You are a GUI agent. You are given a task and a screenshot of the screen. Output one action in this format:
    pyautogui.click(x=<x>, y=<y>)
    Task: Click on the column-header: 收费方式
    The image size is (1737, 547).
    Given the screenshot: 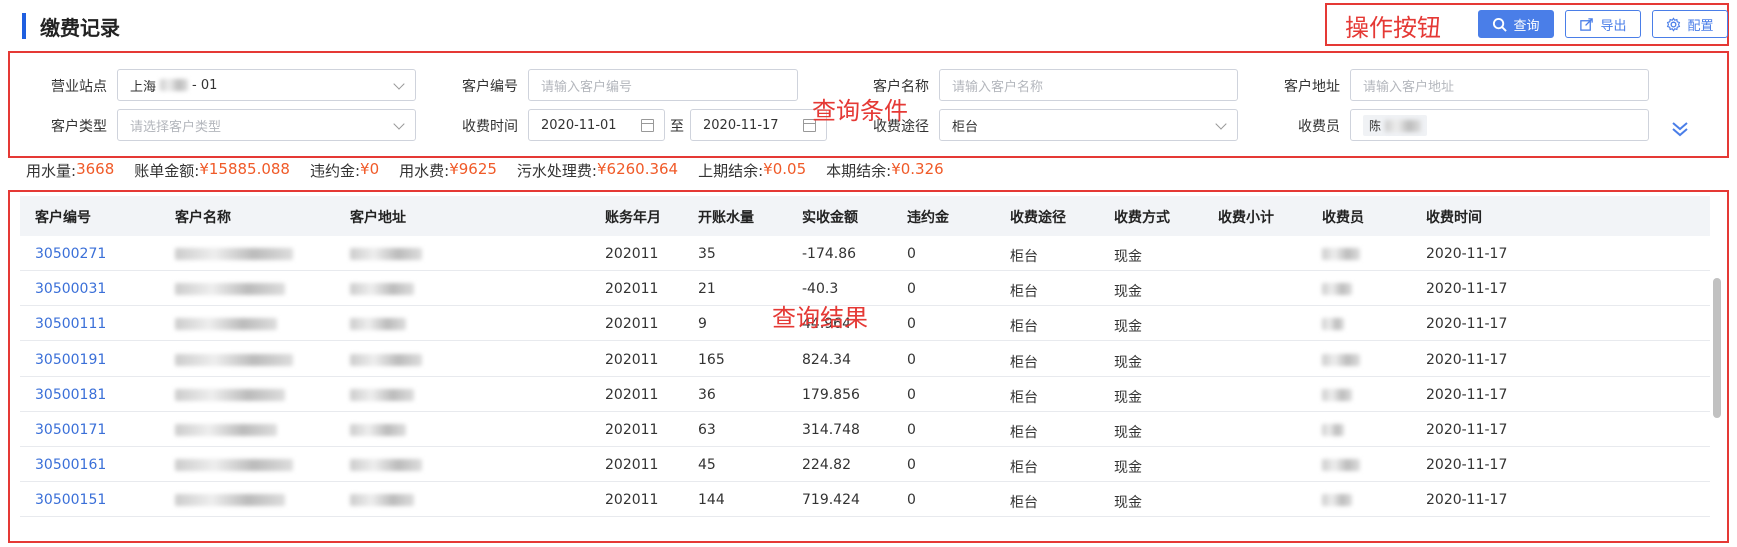 What is the action you would take?
    pyautogui.click(x=1142, y=217)
    